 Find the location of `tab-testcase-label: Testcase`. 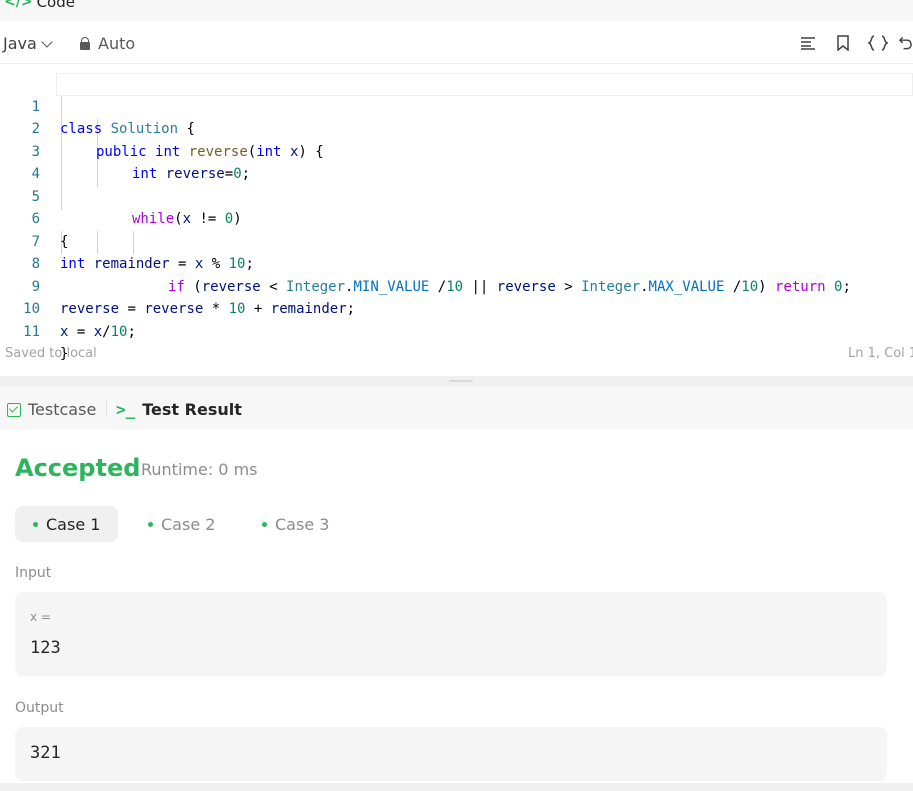

tab-testcase-label: Testcase is located at coordinates (62, 409).